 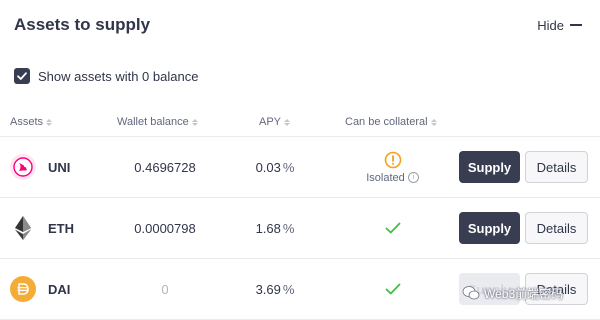 I want to click on asset-cell: DAI, so click(x=40, y=289).